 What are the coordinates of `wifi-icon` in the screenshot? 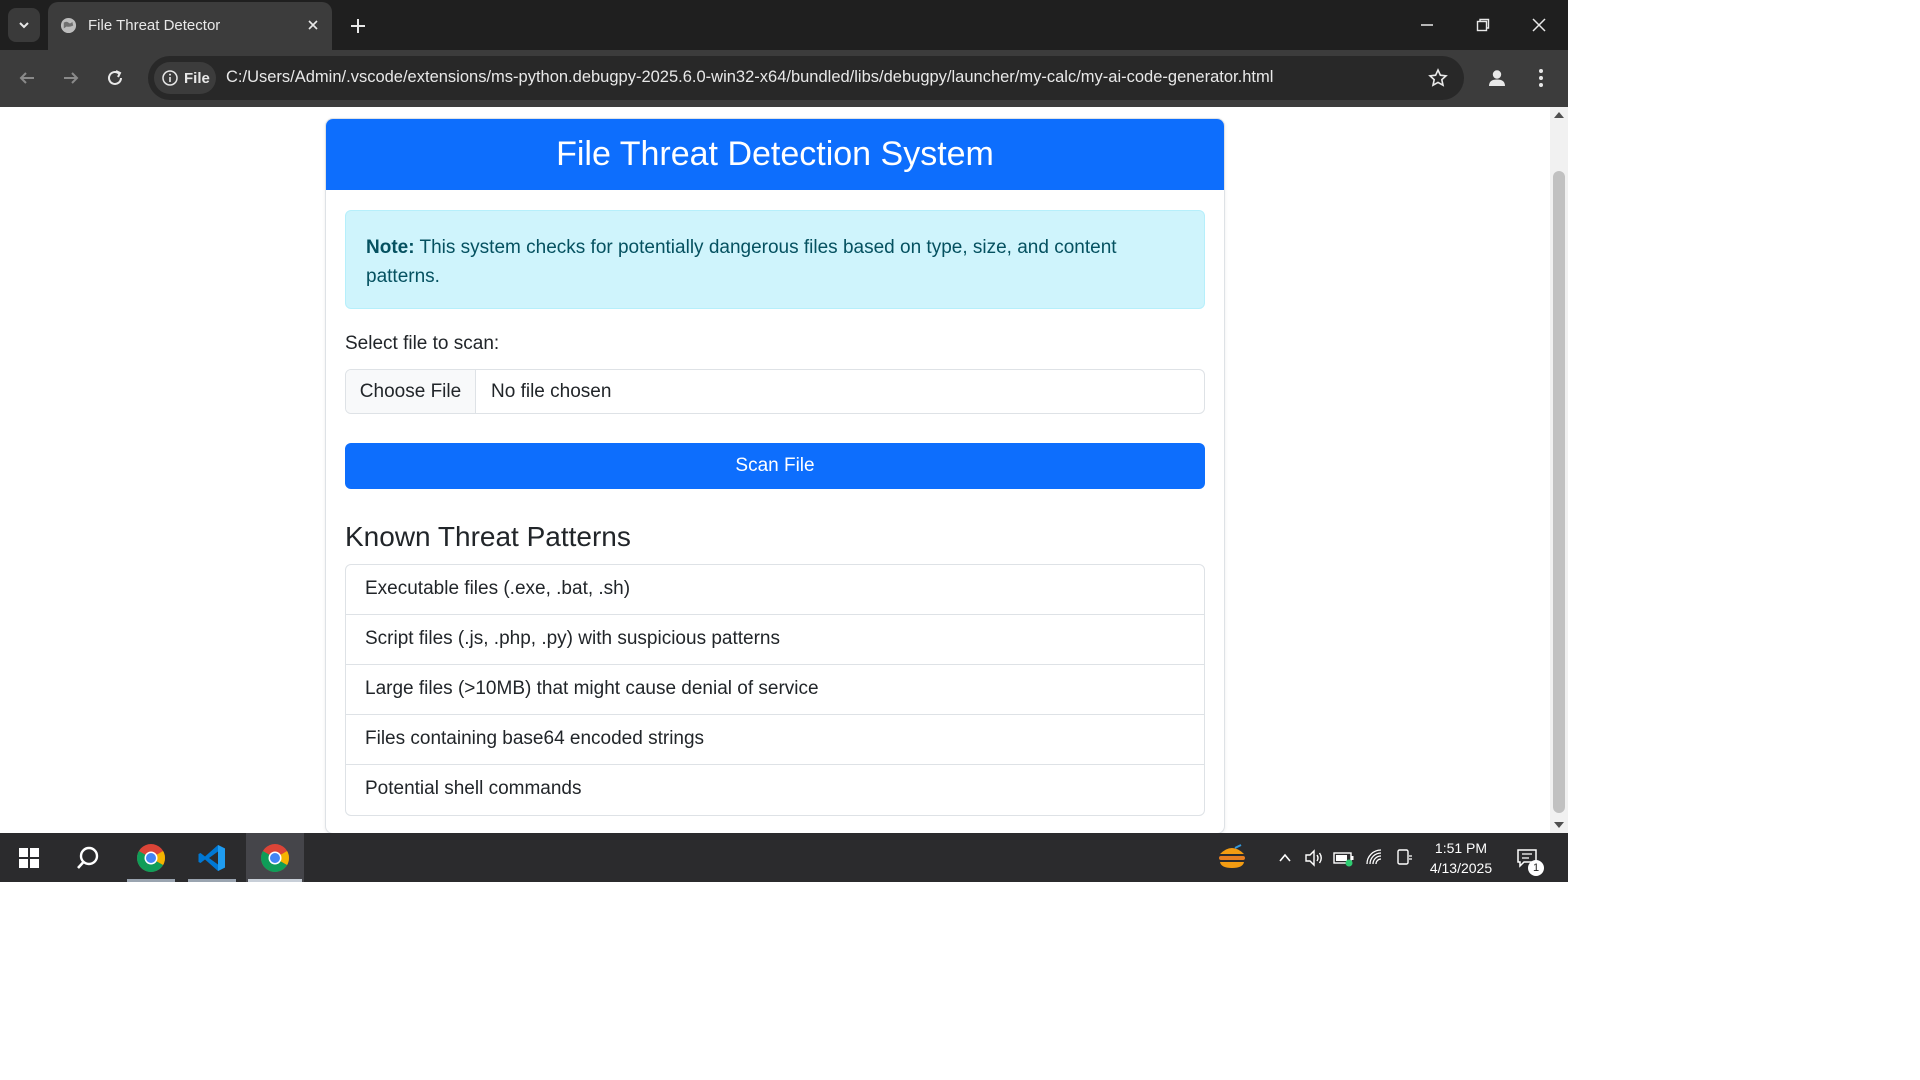 It's located at (1374, 857).